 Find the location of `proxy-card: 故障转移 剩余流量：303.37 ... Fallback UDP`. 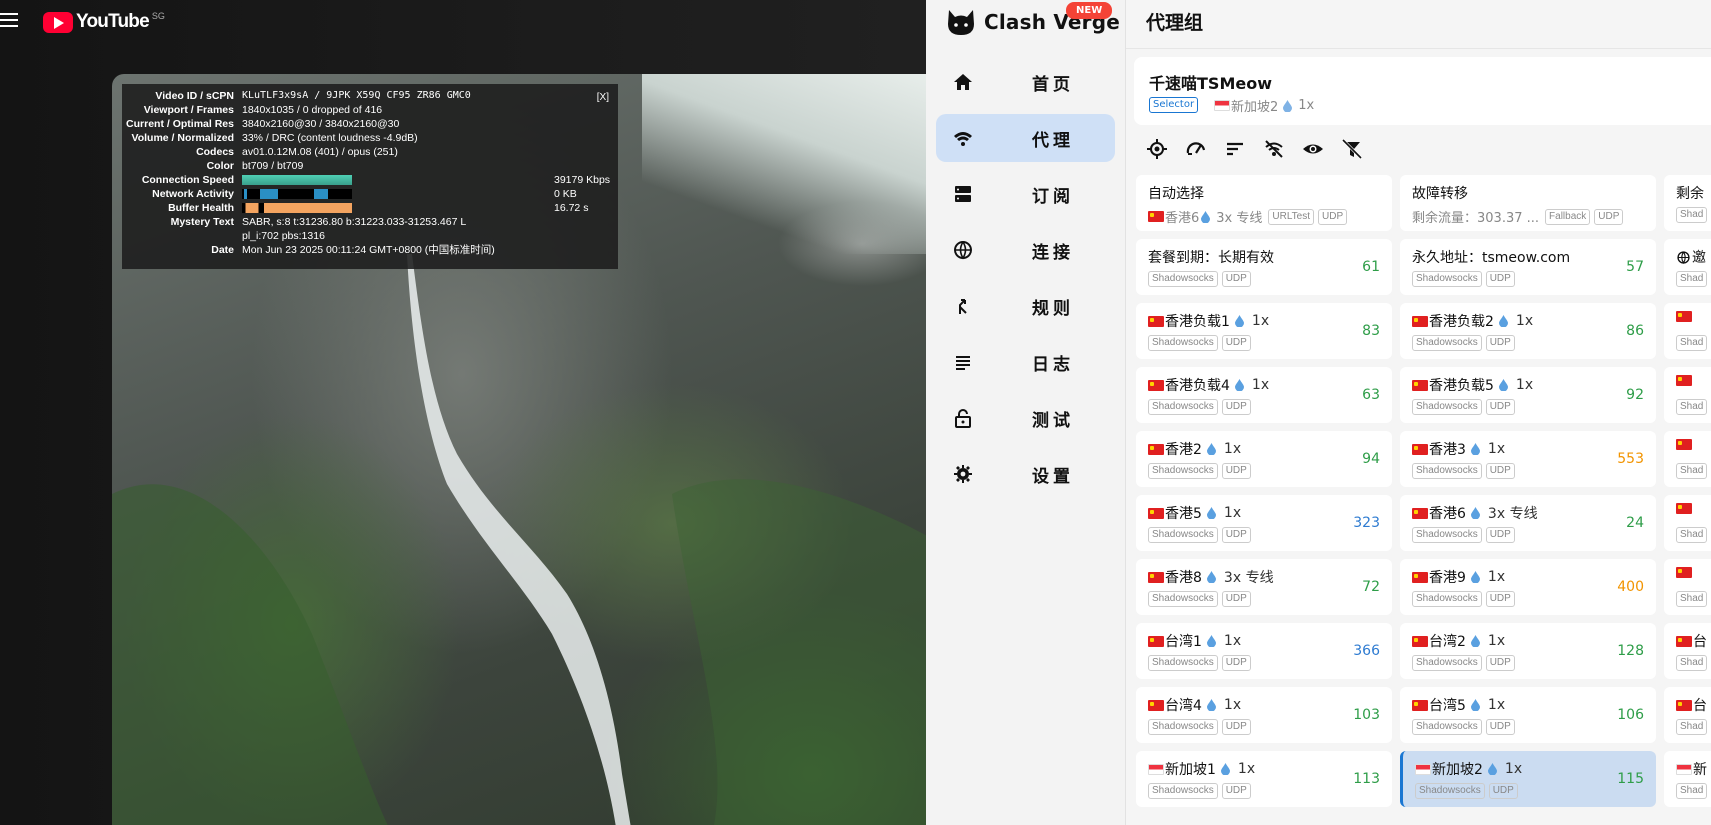

proxy-card: 故障转移 剩余流量：303.37 ... Fallback UDP is located at coordinates (1528, 203).